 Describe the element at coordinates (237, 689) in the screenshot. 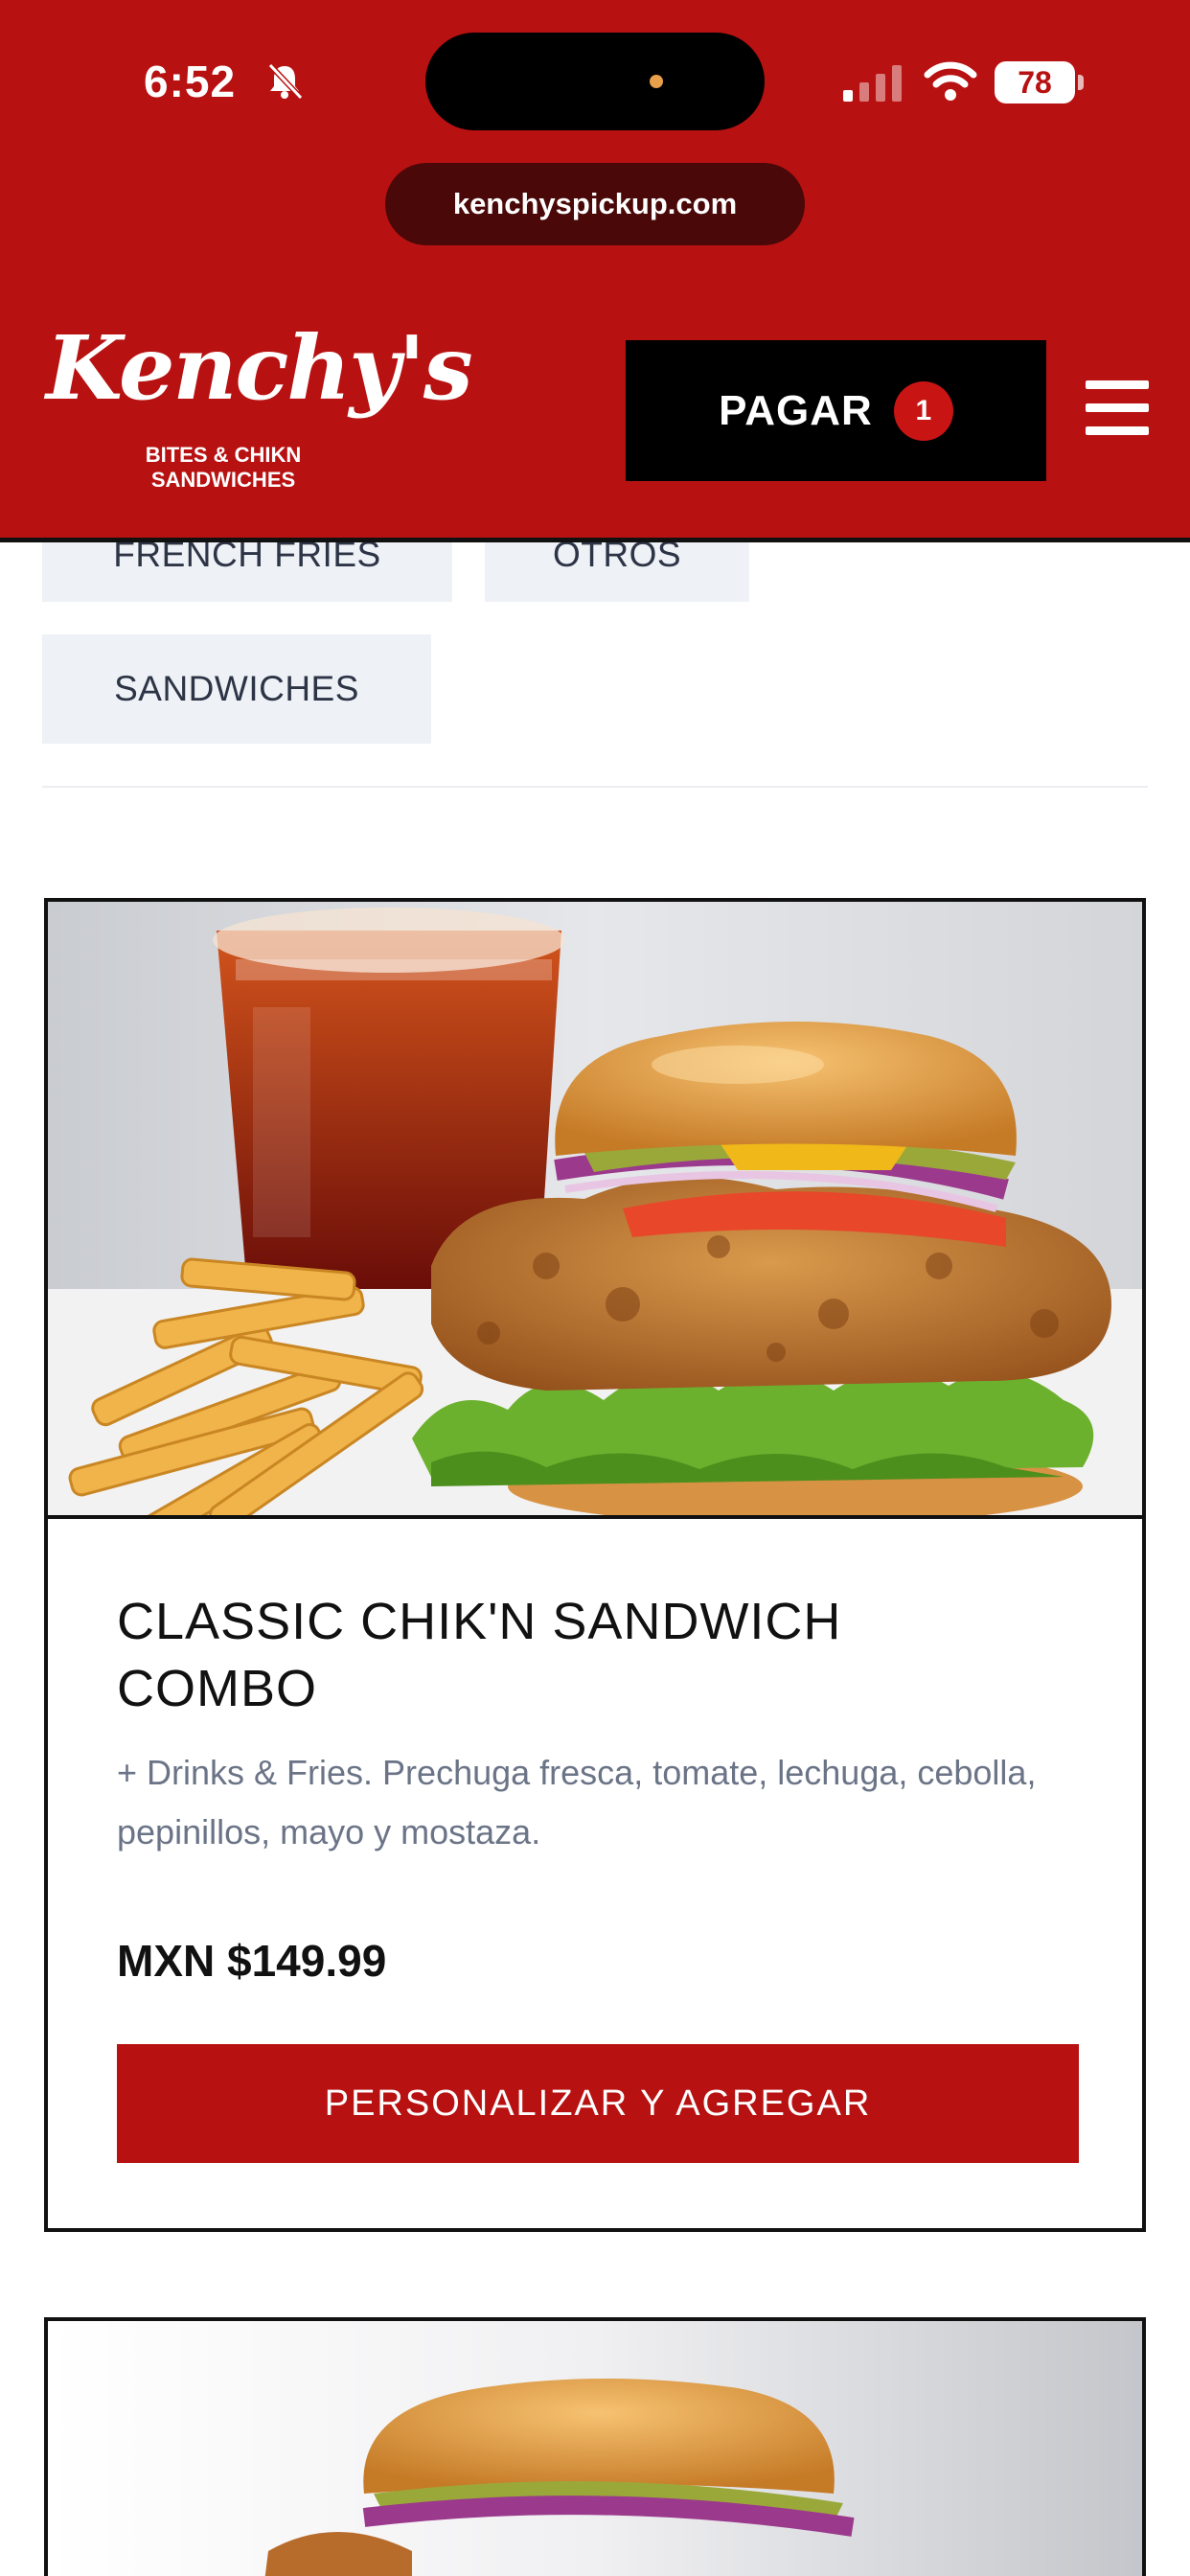

I see `category-chip-sandwiches: SANDWICHES` at that location.